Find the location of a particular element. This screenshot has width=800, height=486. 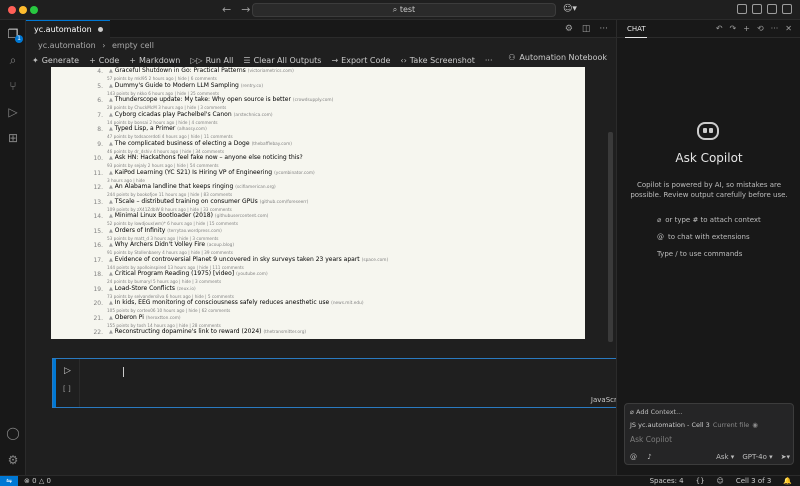

model-picker: GPT-4o ▾ is located at coordinates (757, 457).